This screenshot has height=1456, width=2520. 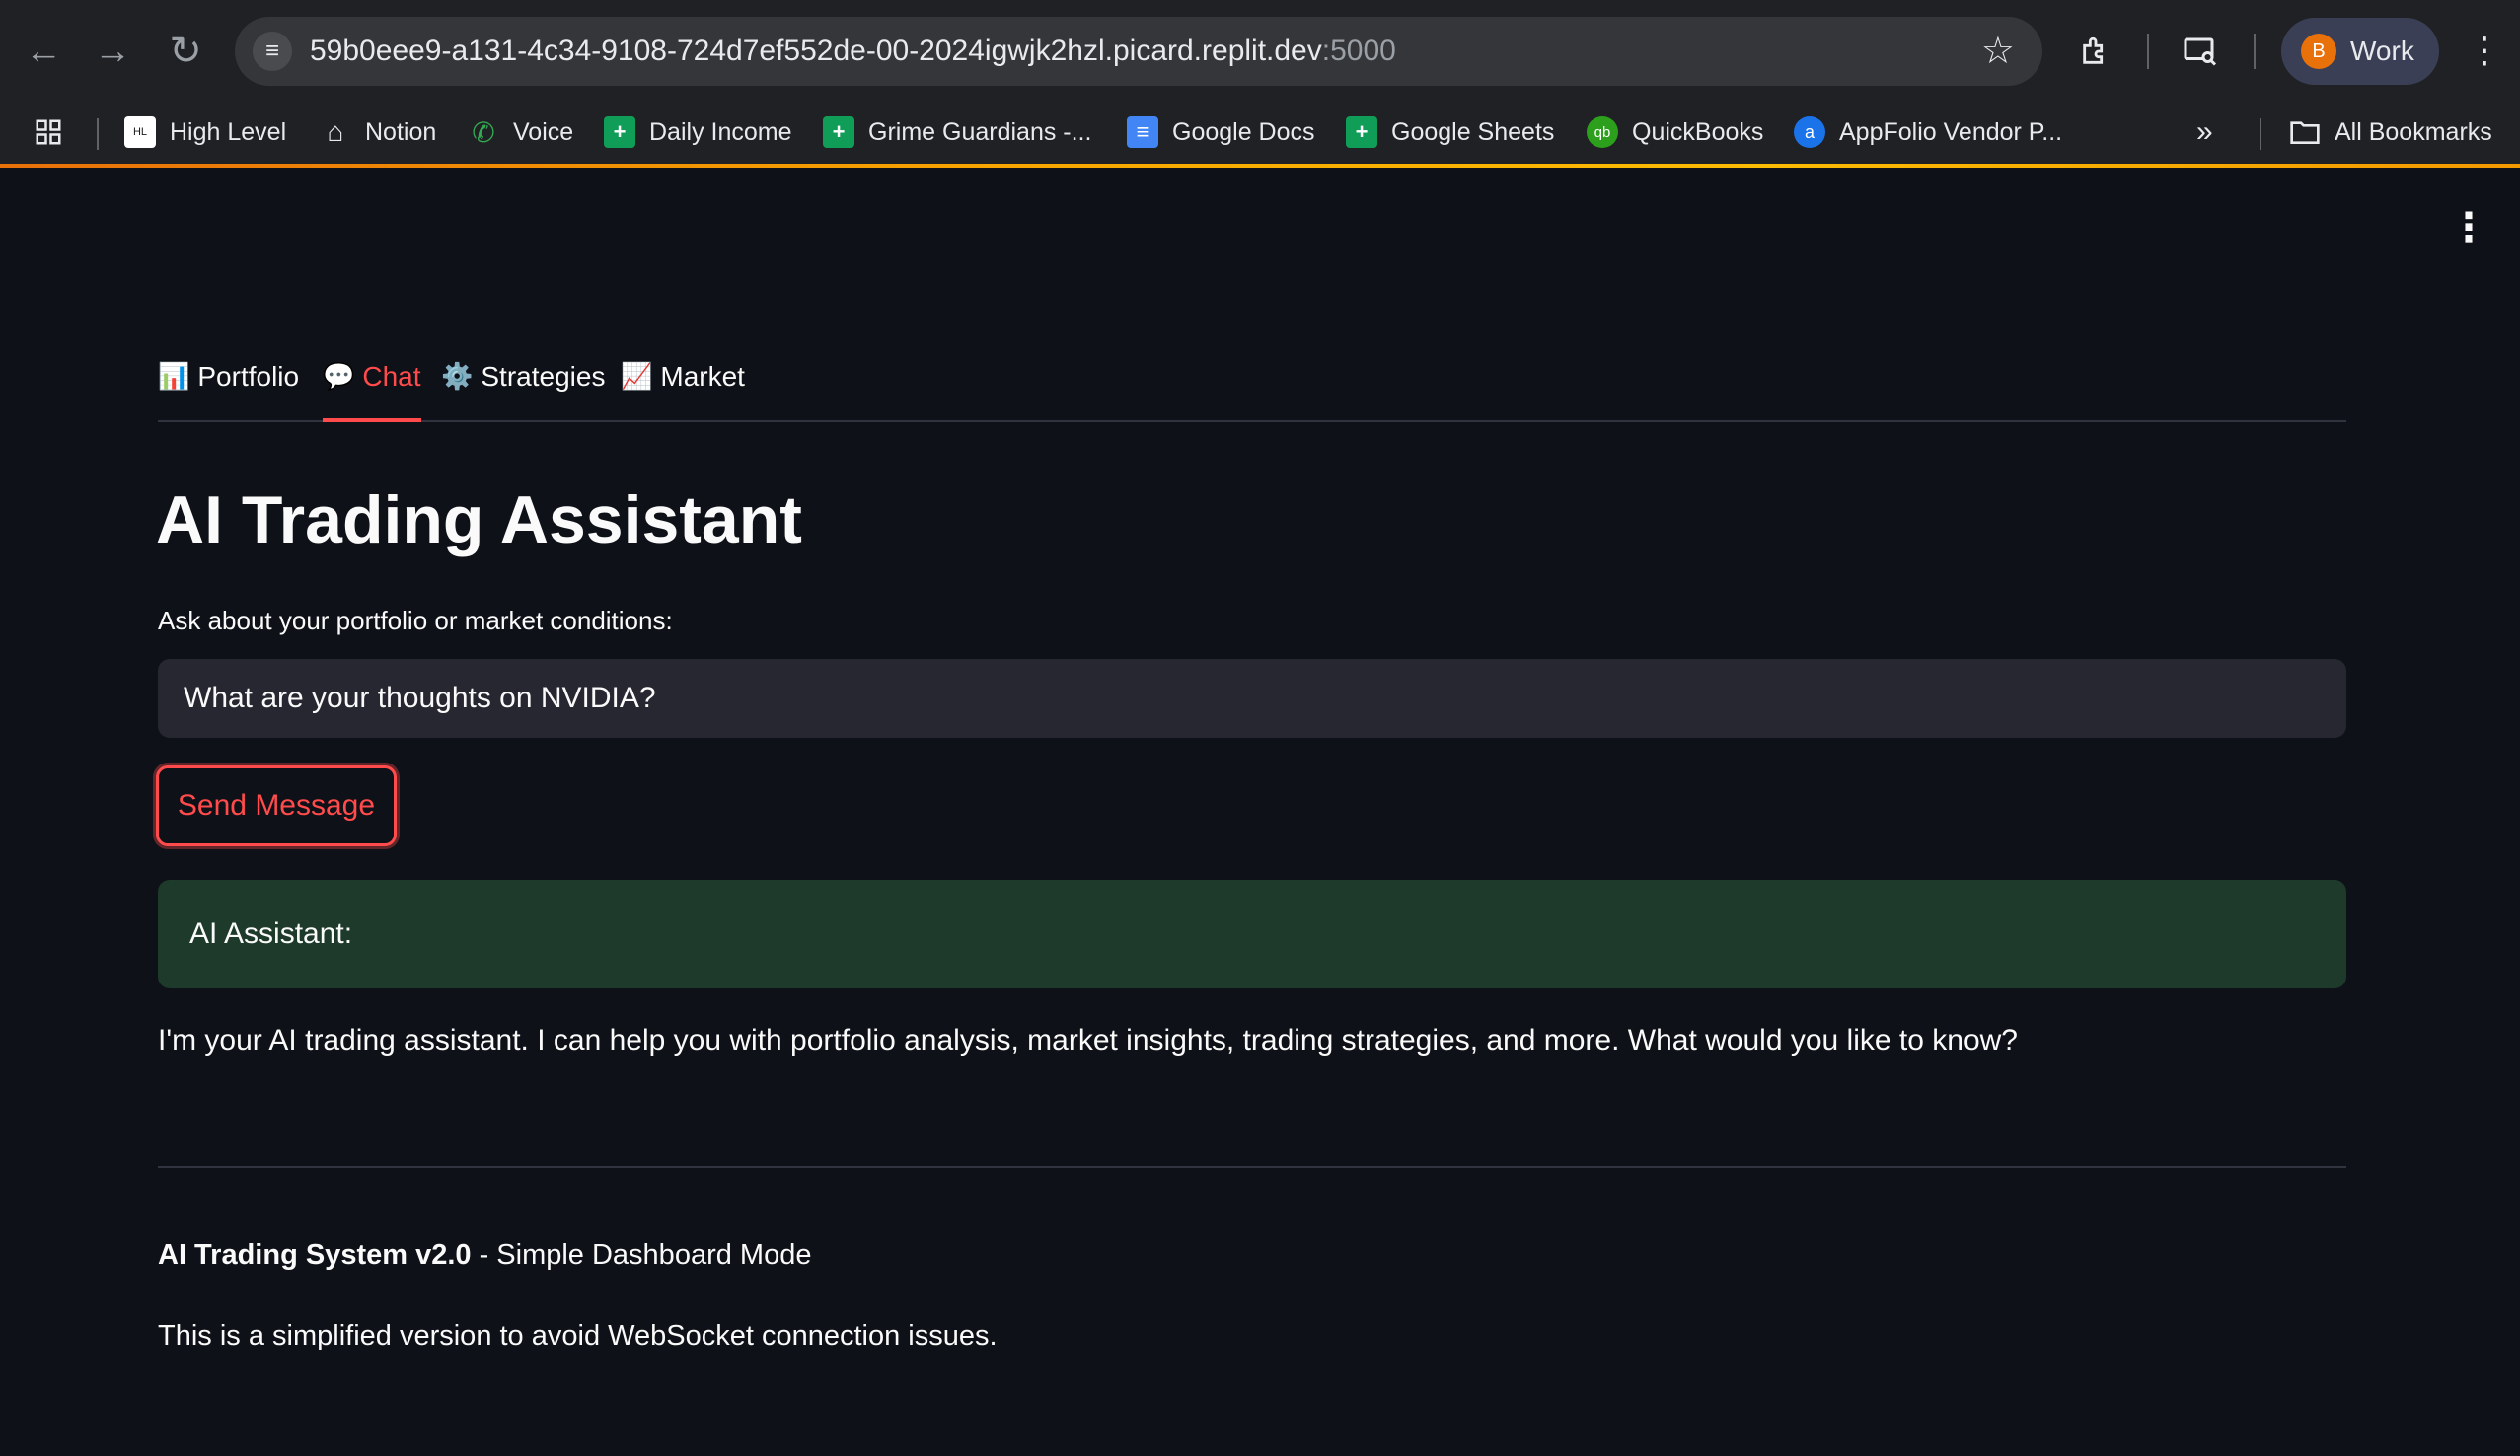 I want to click on chat-input, so click(x=1252, y=698).